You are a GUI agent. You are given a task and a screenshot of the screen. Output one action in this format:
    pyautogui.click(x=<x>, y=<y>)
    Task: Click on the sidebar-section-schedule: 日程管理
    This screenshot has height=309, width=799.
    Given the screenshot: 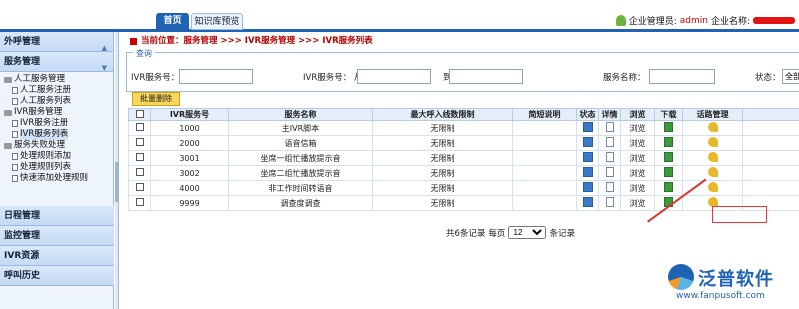 What is the action you would take?
    pyautogui.click(x=57, y=216)
    